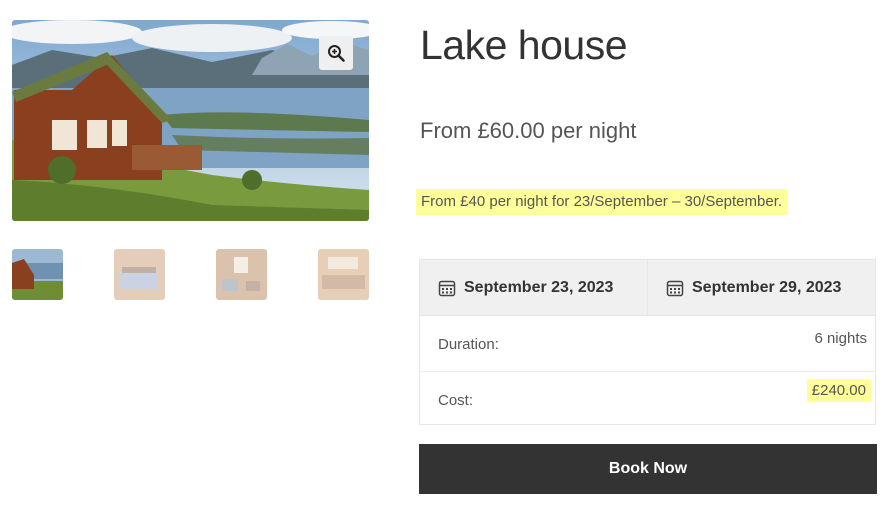  I want to click on zoom-button, so click(336, 53).